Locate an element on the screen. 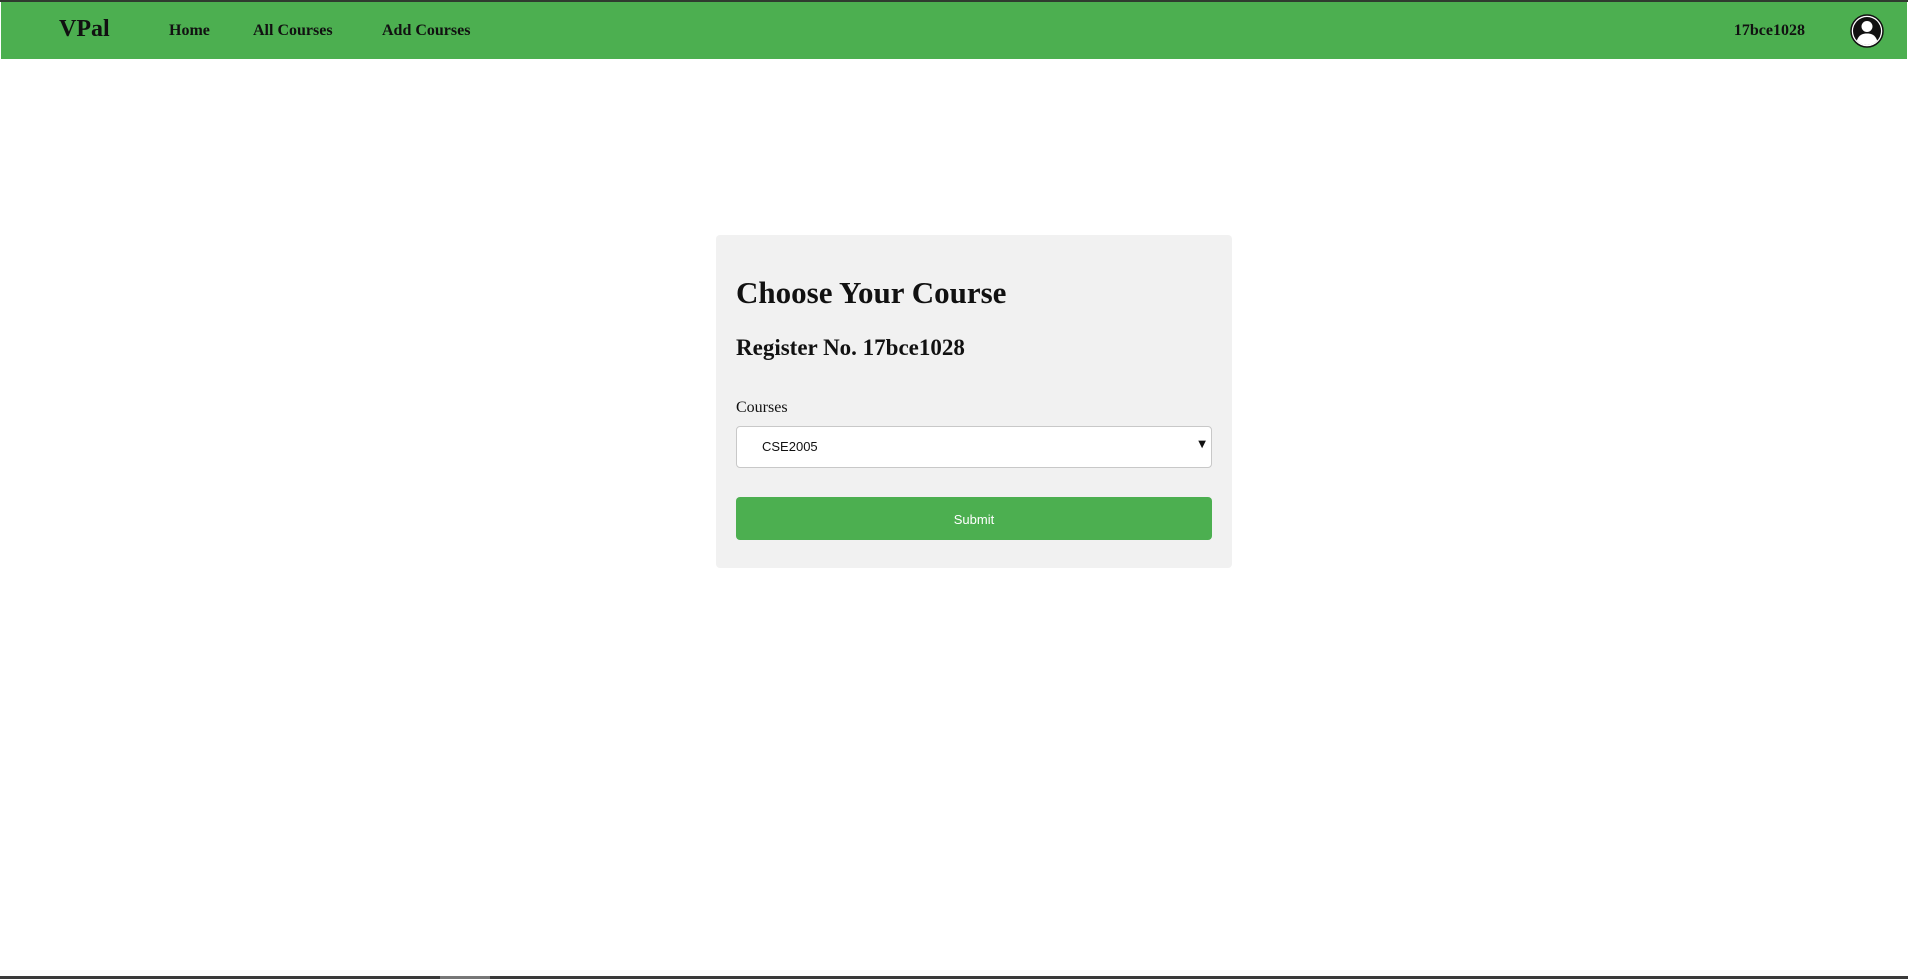  nav-link-home: Home is located at coordinates (189, 31).